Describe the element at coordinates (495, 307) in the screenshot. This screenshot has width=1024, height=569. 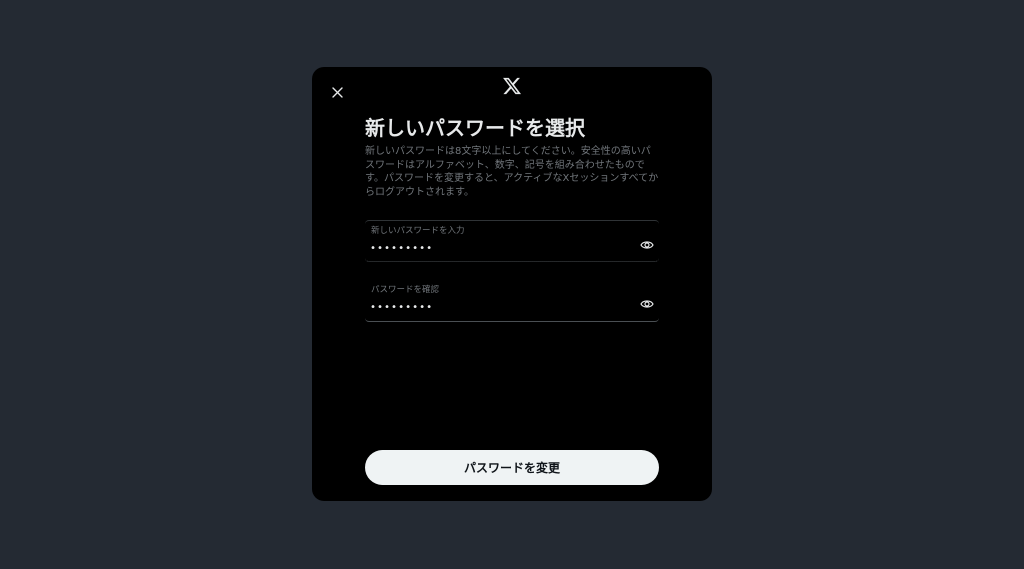
I see `confirm-password-input` at that location.